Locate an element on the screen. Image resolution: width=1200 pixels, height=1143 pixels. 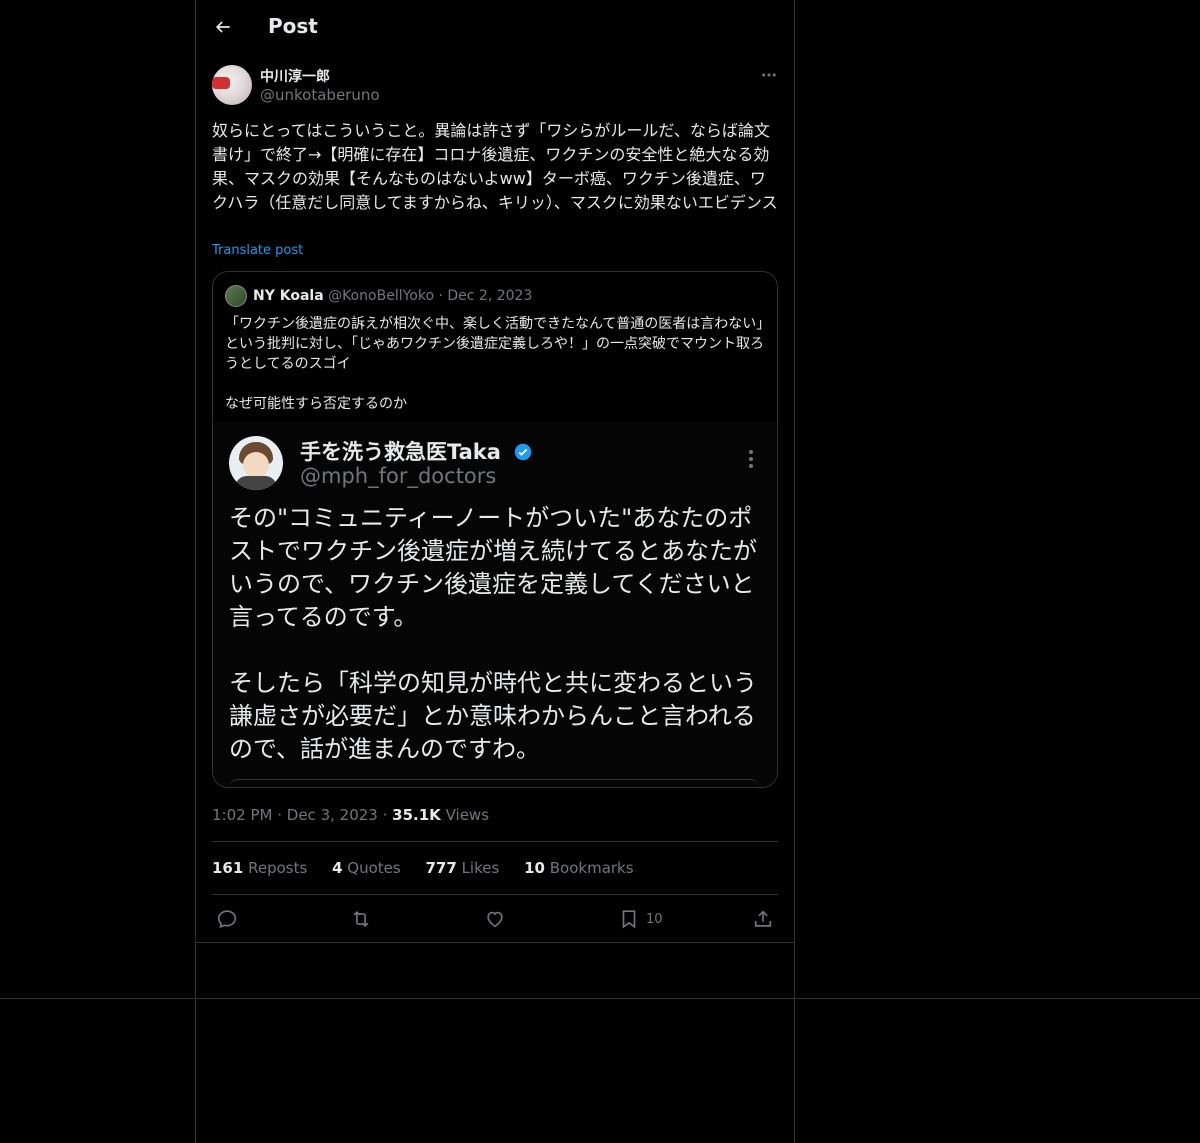
share-icon is located at coordinates (763, 918).